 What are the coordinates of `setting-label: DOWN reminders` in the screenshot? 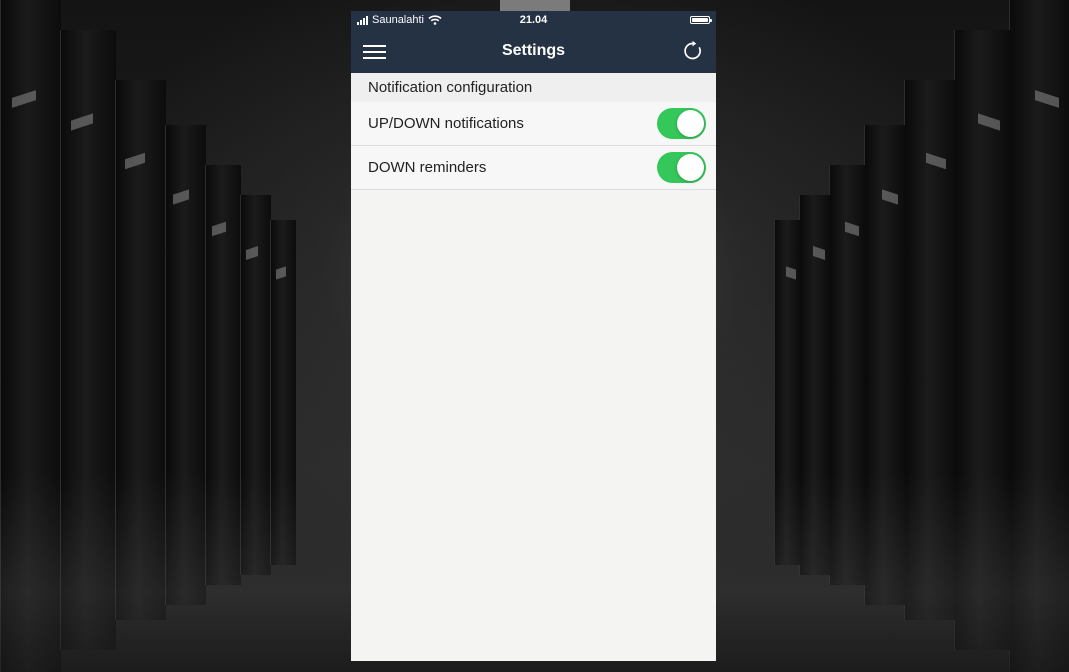 It's located at (427, 167).